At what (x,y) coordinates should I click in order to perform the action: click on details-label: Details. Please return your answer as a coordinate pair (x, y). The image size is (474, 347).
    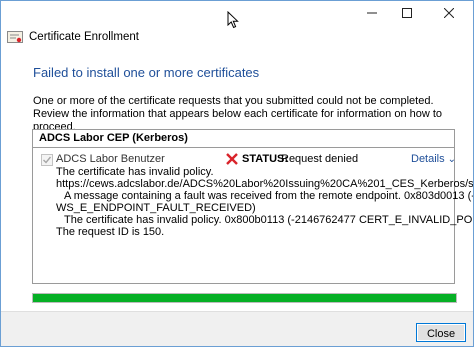
    Looking at the image, I should click on (428, 159).